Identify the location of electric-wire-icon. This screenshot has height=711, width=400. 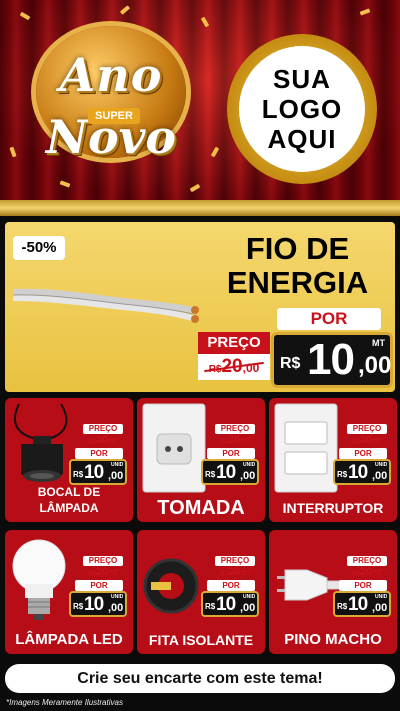
(106, 305).